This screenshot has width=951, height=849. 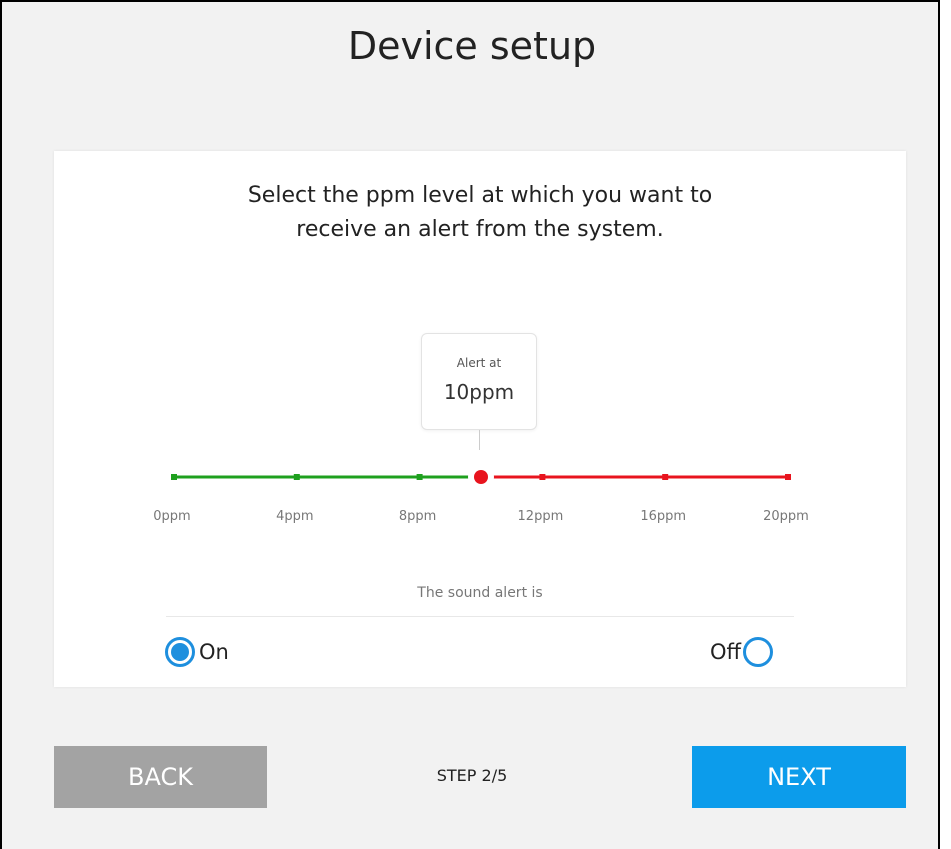 I want to click on sound-off-label: Off, so click(x=725, y=652).